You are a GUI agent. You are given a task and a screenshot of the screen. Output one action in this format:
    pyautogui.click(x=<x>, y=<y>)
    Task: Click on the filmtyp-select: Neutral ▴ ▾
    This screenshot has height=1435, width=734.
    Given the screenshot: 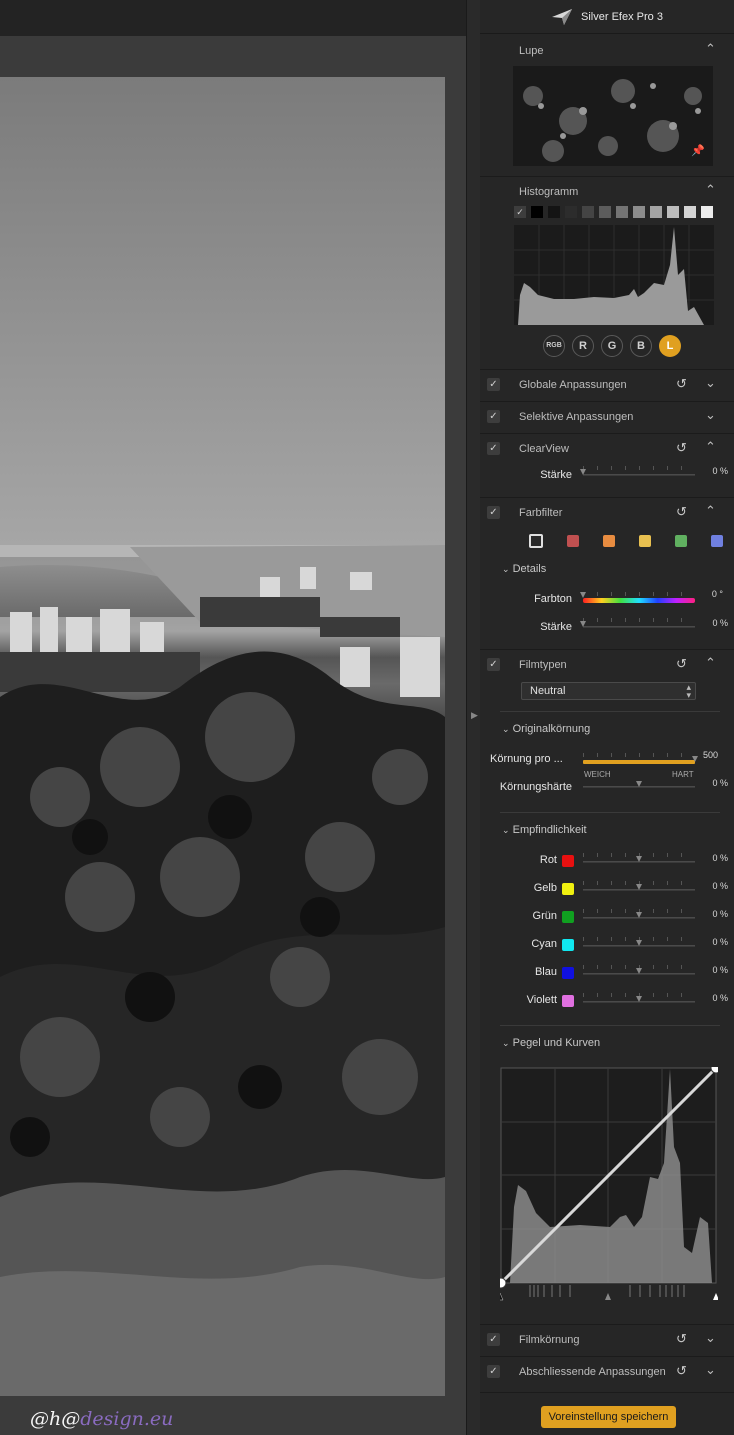 What is the action you would take?
    pyautogui.click(x=608, y=691)
    